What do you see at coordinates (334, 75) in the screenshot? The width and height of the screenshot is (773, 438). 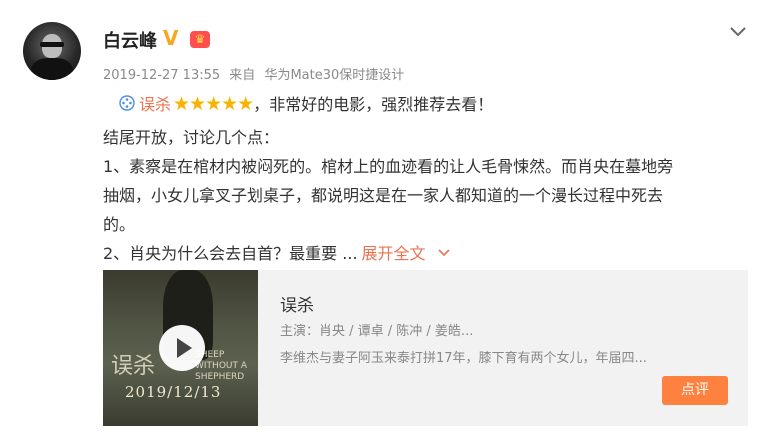 I see `source-device: 华为Mate30保时捷设计` at bounding box center [334, 75].